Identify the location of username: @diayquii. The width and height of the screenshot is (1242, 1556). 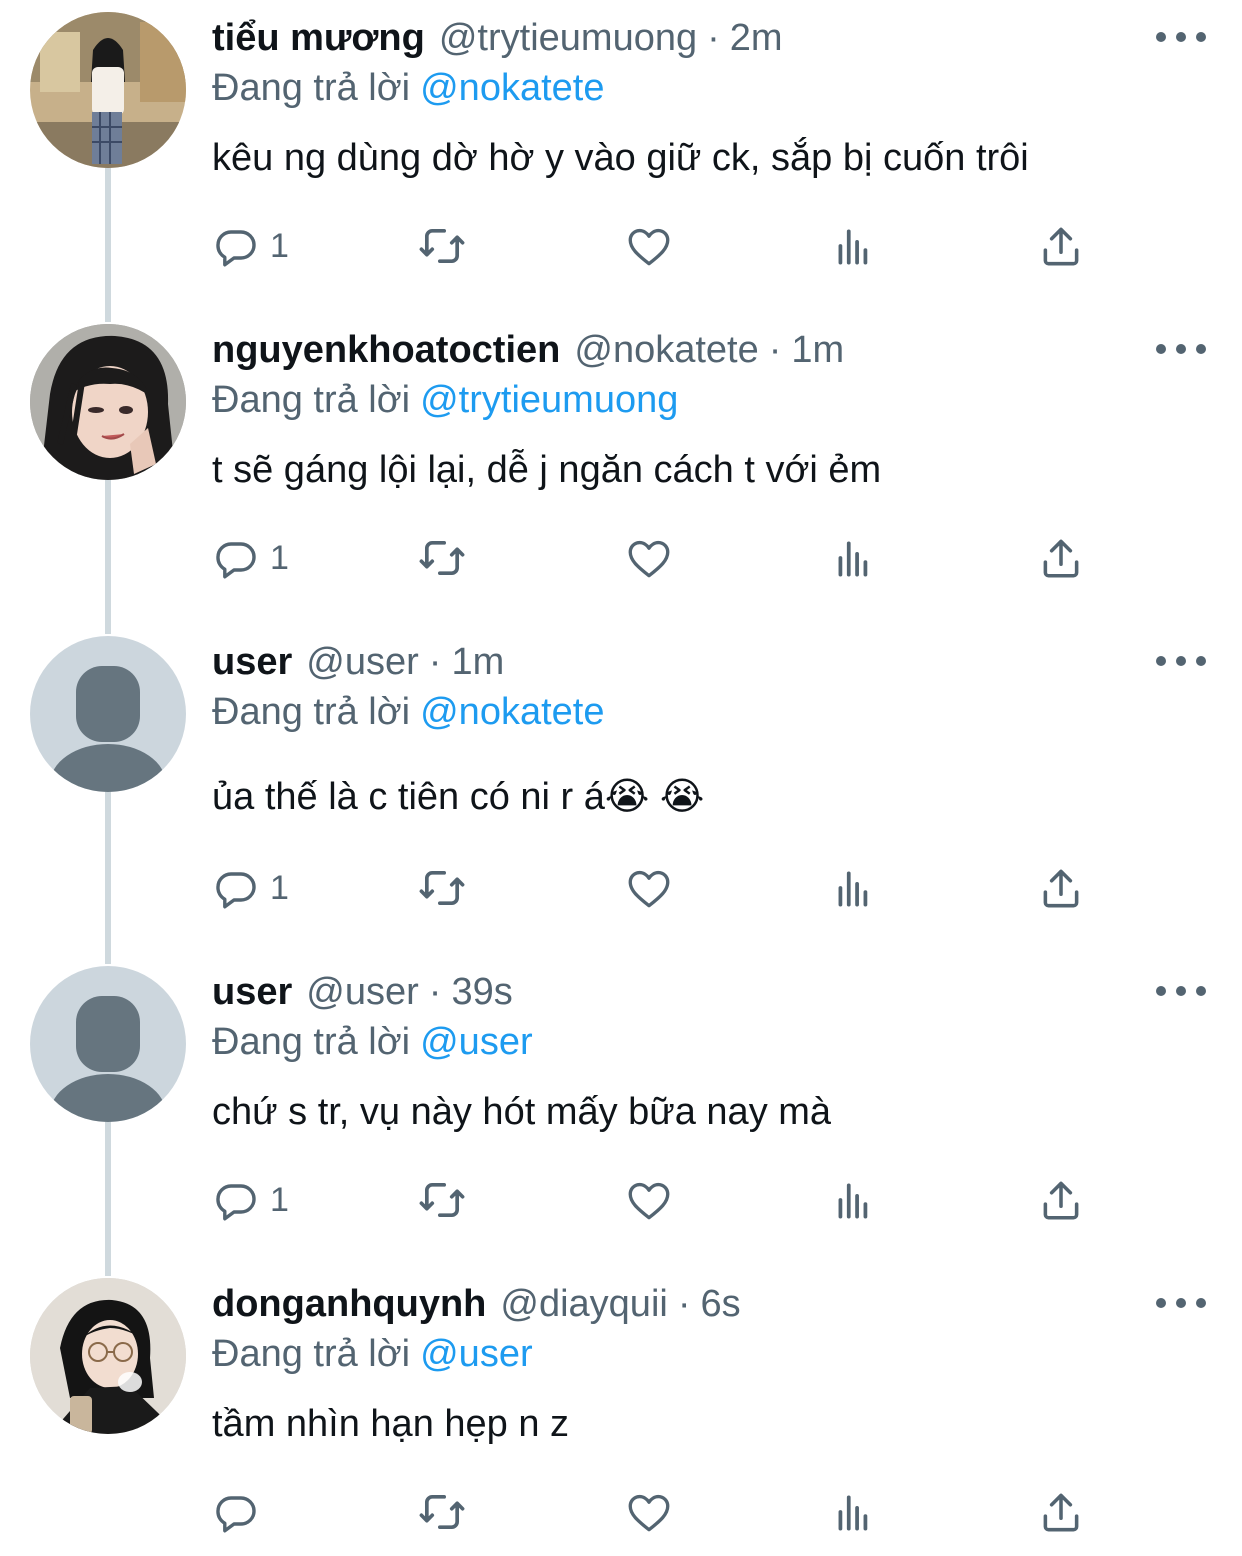
(583, 1304).